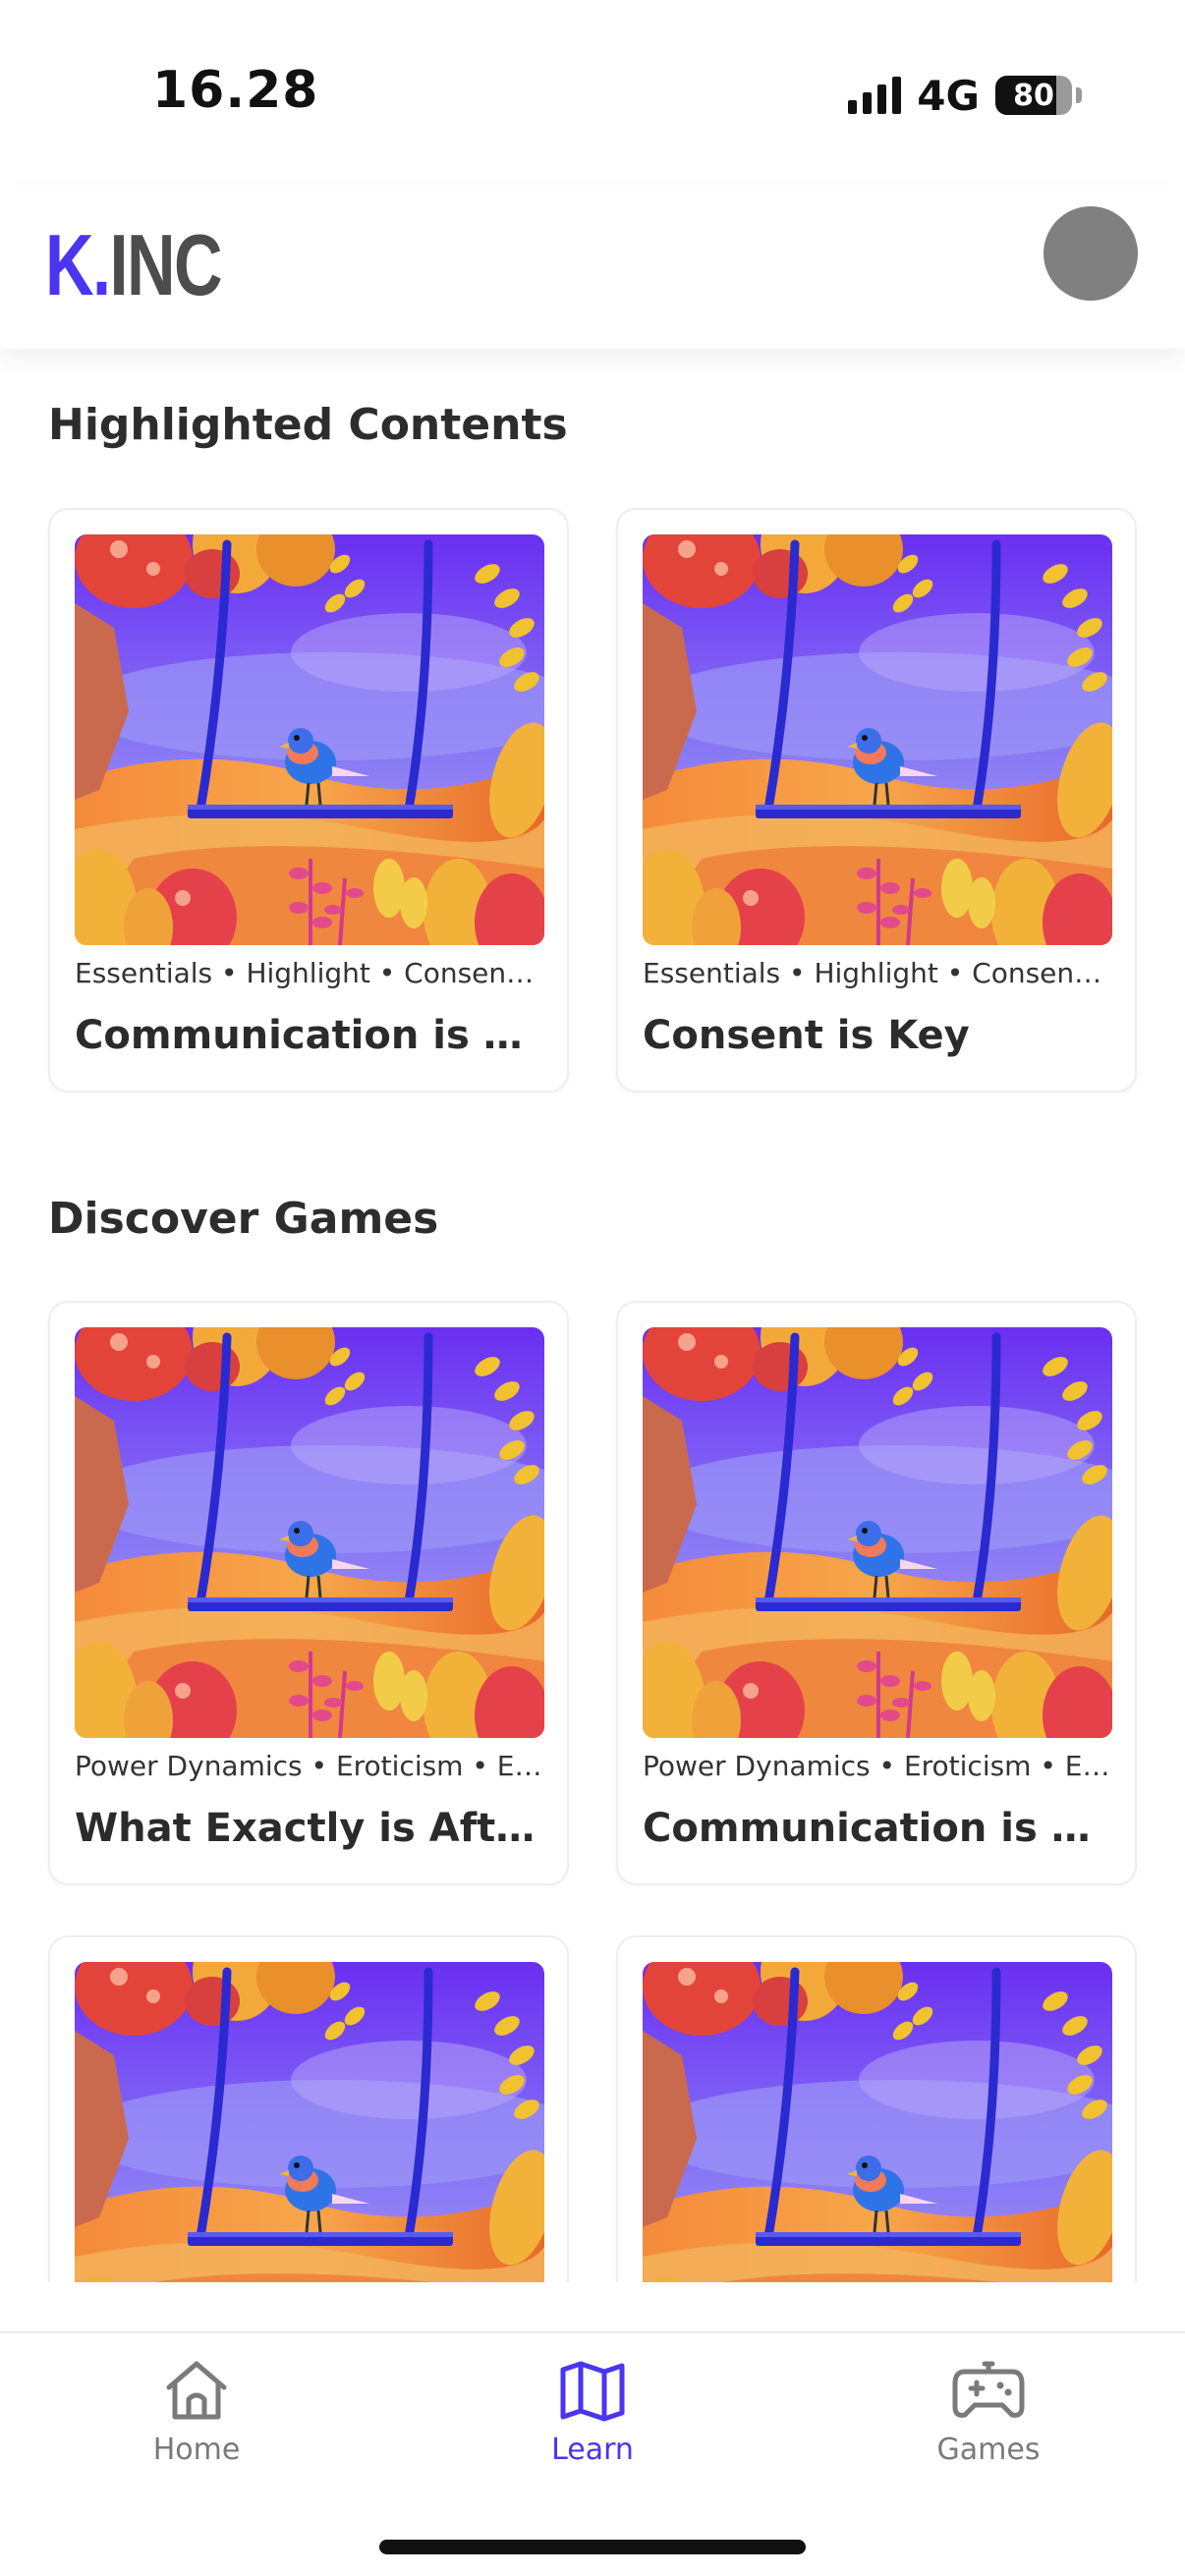 The height and width of the screenshot is (2576, 1185). What do you see at coordinates (989, 2450) in the screenshot?
I see `nav-label-games: Games` at bounding box center [989, 2450].